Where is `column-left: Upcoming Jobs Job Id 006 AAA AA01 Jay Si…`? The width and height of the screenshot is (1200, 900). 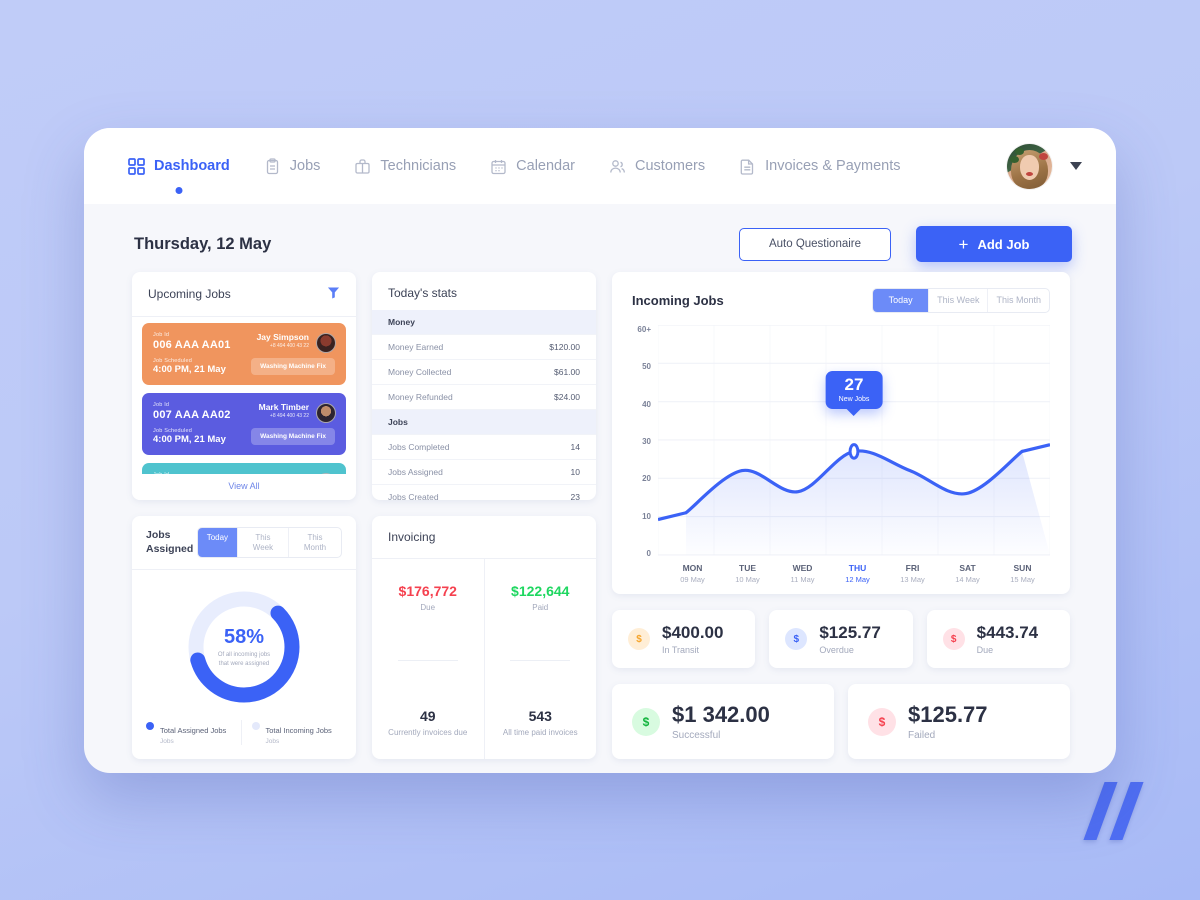 column-left: Upcoming Jobs Job Id 006 AAA AA01 Jay Si… is located at coordinates (244, 515).